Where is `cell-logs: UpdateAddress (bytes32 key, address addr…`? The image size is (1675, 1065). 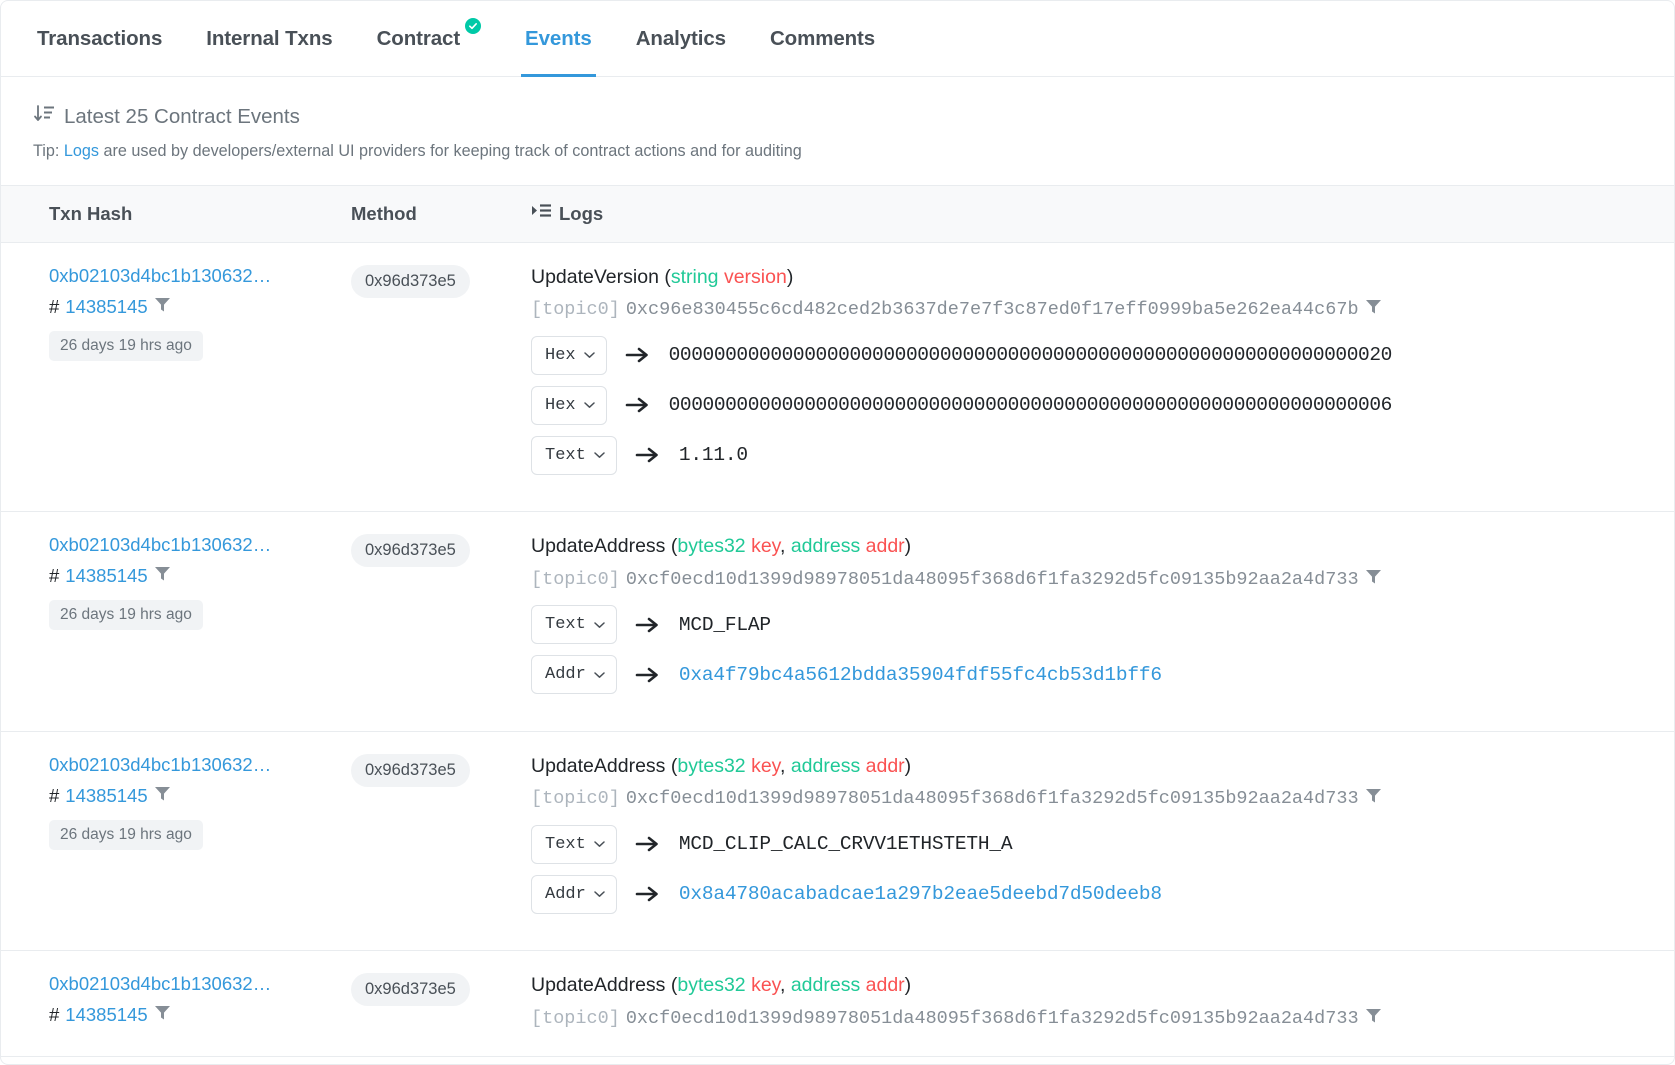
cell-logs: UpdateAddress (bytes32 key, address addr… is located at coordinates (1102, 1003).